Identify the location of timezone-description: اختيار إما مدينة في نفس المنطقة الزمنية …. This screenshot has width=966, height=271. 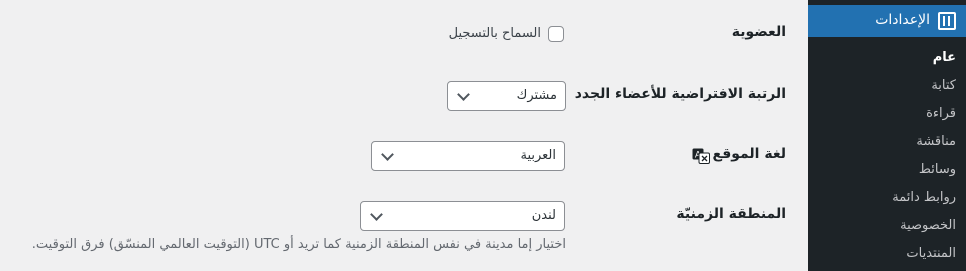
(298, 244).